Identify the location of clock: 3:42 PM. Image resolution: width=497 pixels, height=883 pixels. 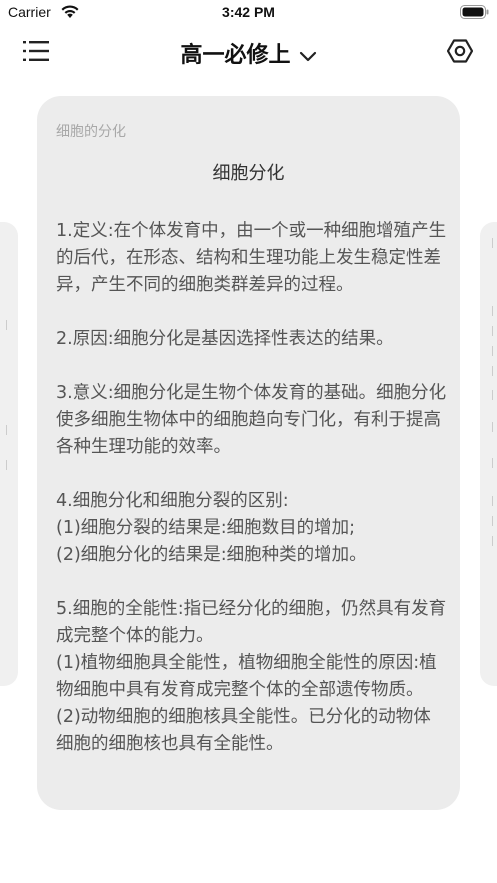
(248, 12).